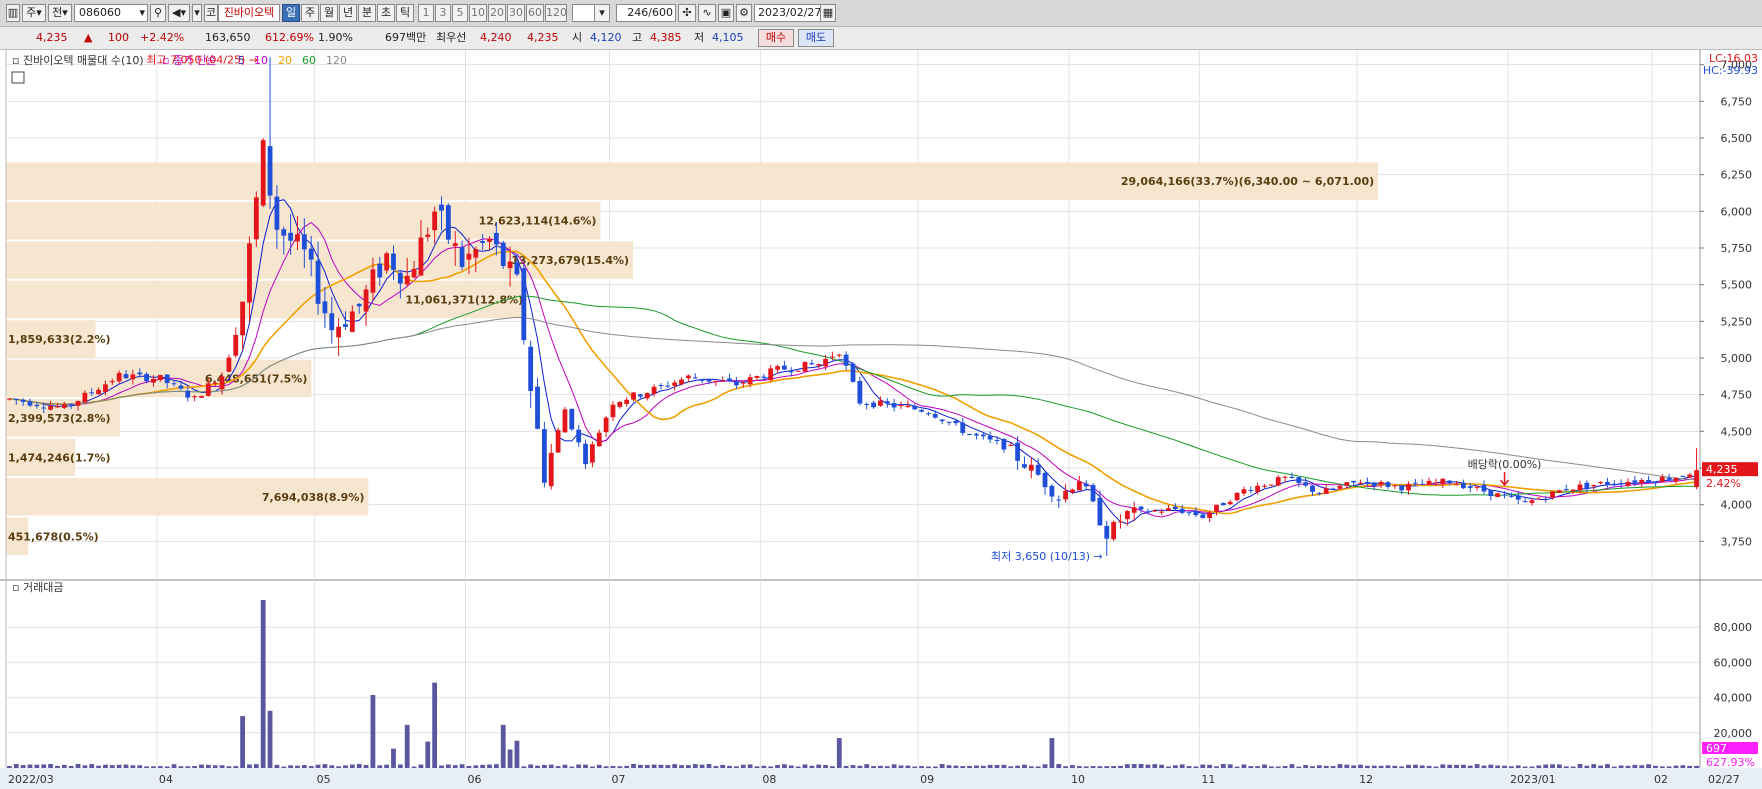 Image resolution: width=1762 pixels, height=789 pixels. Describe the element at coordinates (111, 13) in the screenshot. I see `code-input: 086060 ▾` at that location.